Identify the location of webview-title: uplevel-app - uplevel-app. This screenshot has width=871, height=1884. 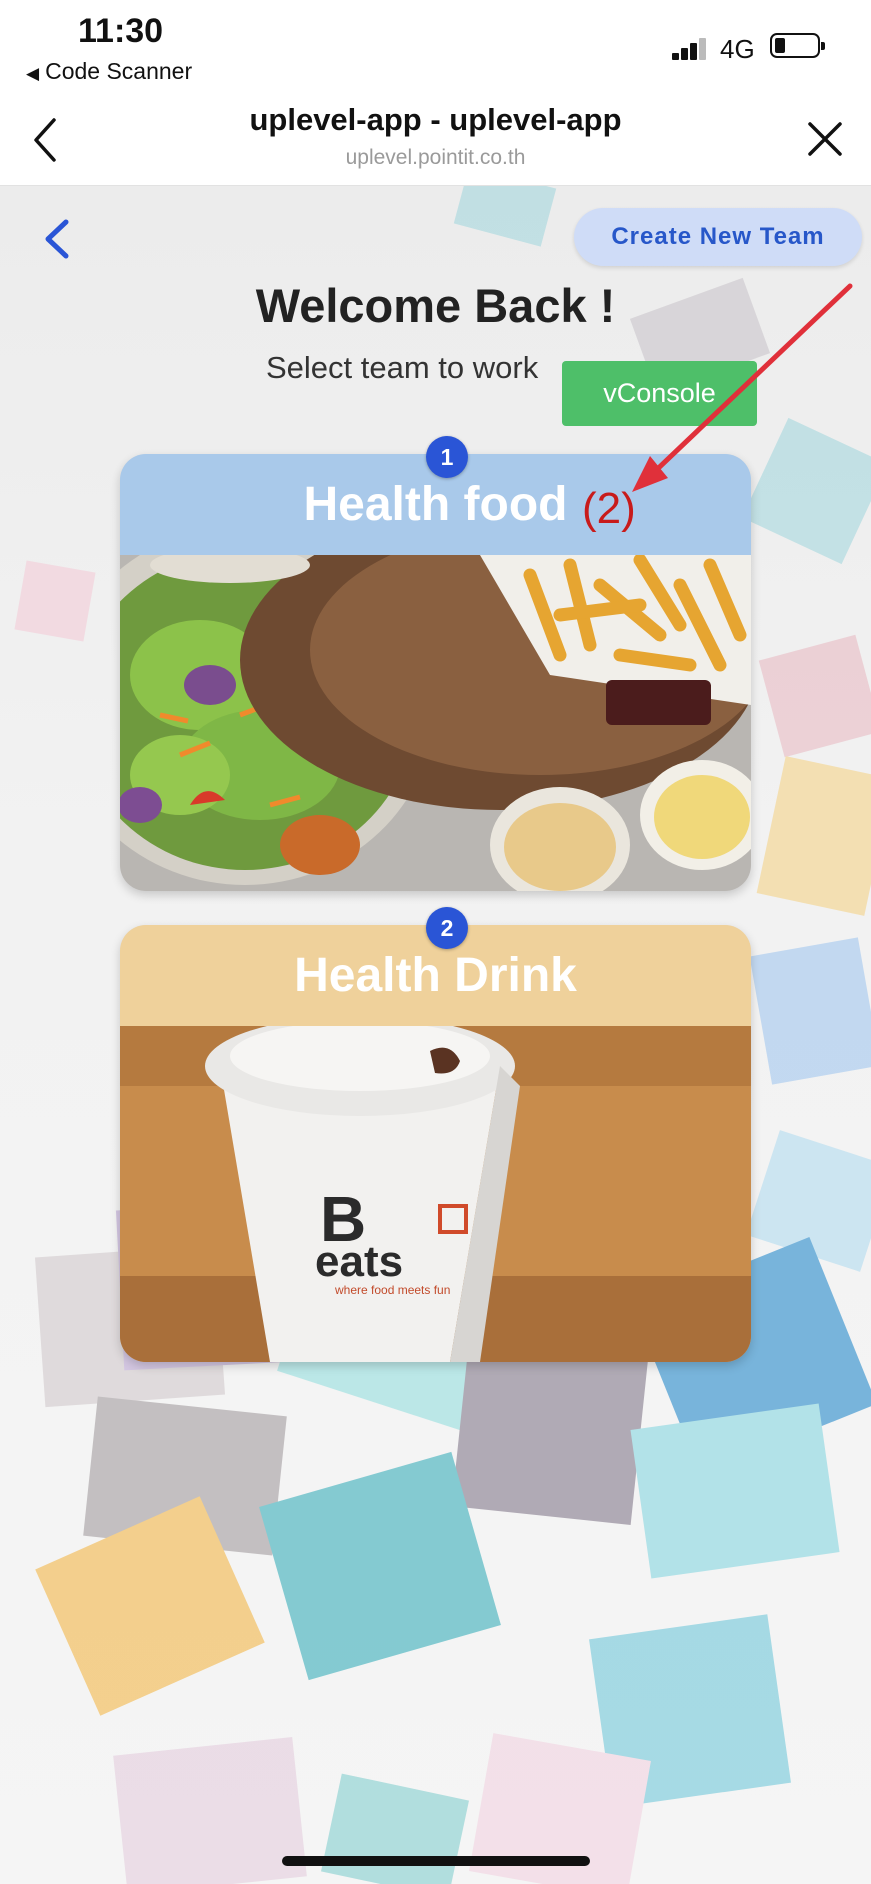
(435, 119).